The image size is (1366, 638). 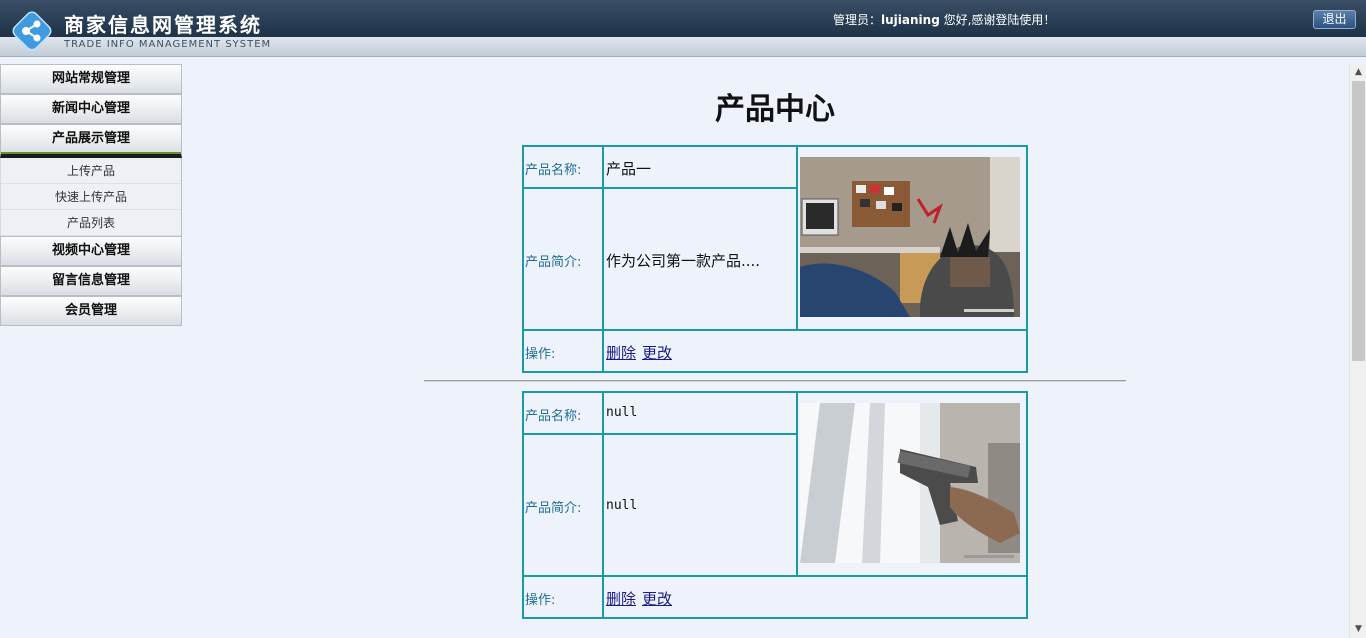 What do you see at coordinates (163, 25) in the screenshot?
I see `app-title: 商家信息网管理系统` at bounding box center [163, 25].